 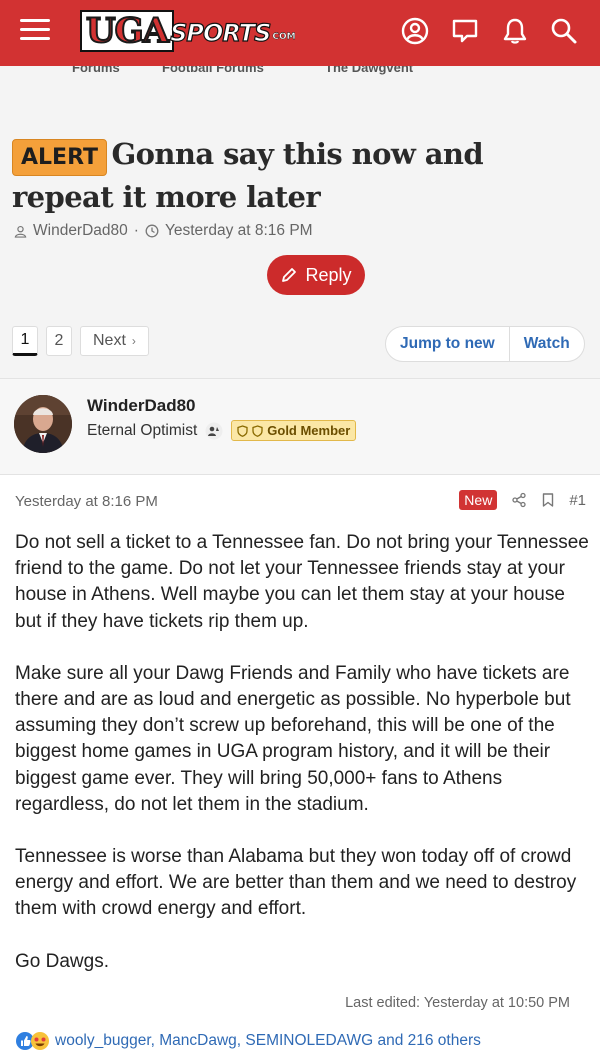 What do you see at coordinates (62, 961) in the screenshot?
I see `post-paragraph: Go Dawgs.` at bounding box center [62, 961].